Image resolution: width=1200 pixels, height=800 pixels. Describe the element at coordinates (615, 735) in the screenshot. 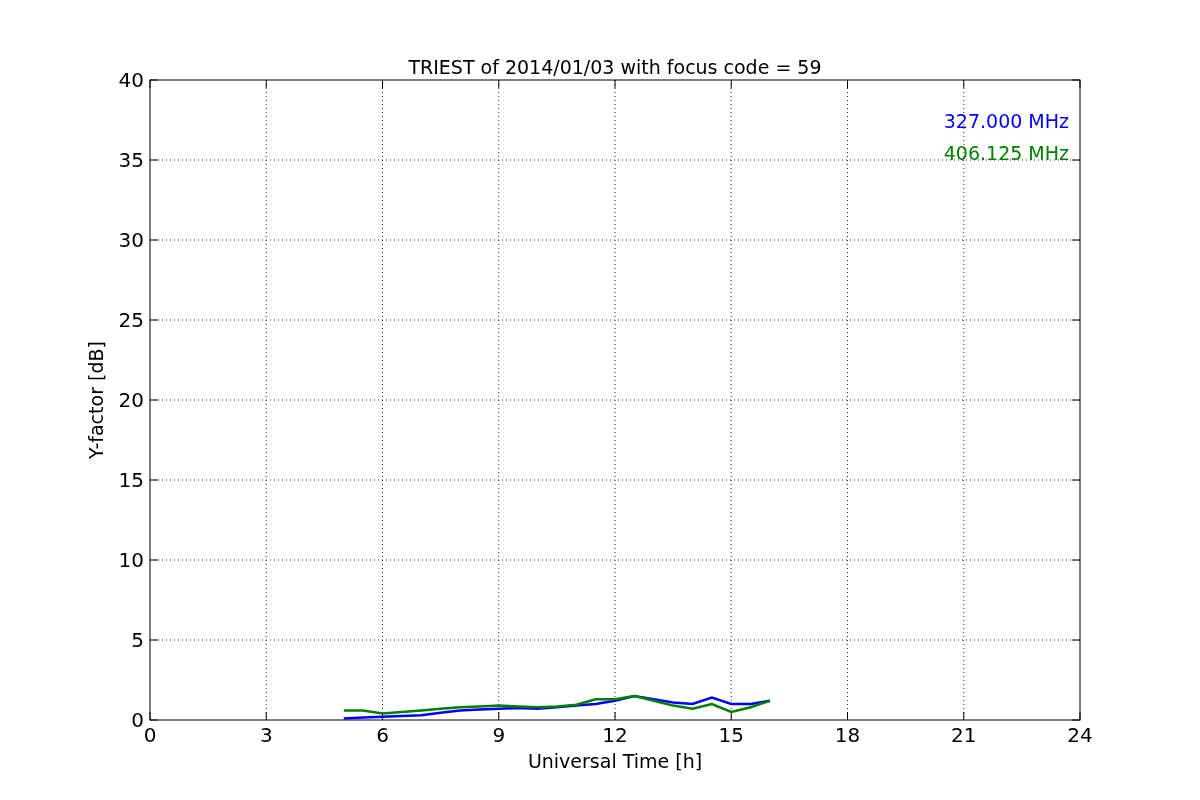

I see `x-tick-label: 12` at that location.